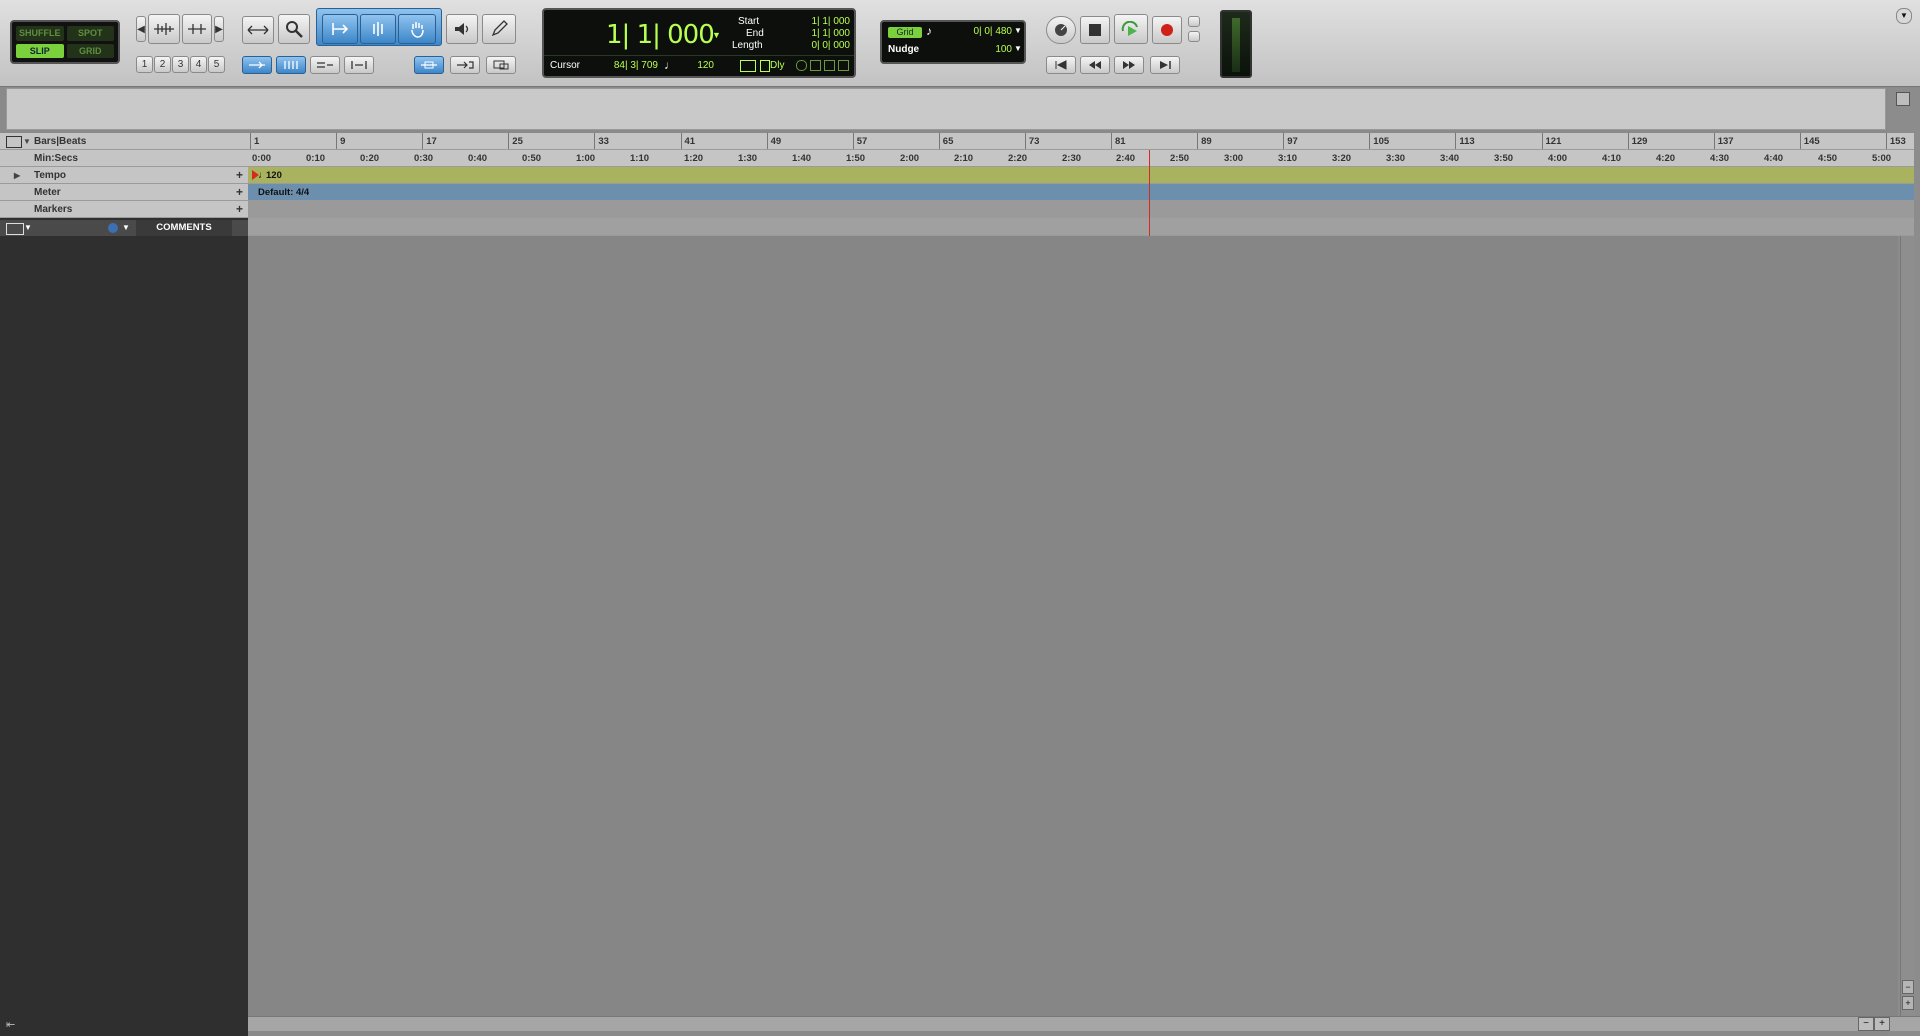 Image resolution: width=1920 pixels, height=1036 pixels. Describe the element at coordinates (635, 65) in the screenshot. I see `cursor-value: 84| 3| 709` at that location.